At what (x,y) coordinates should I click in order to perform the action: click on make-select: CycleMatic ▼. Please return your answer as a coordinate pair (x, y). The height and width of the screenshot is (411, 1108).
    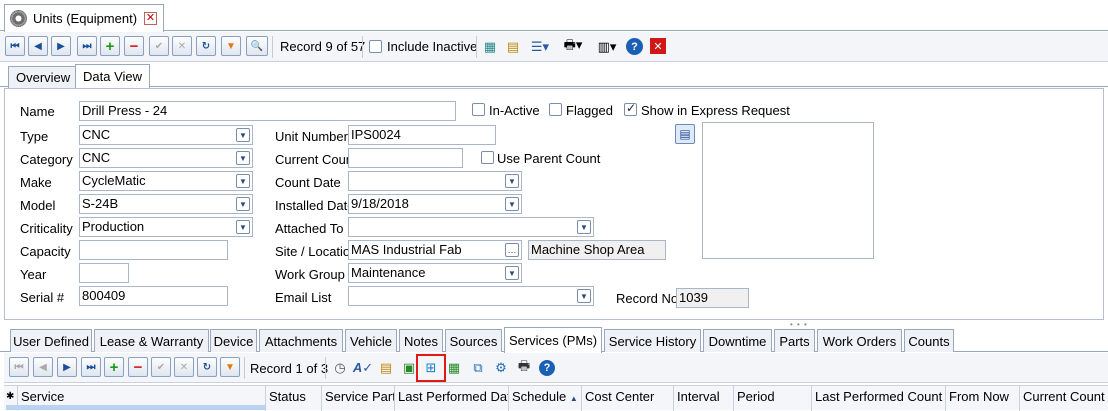
    Looking at the image, I should click on (166, 181).